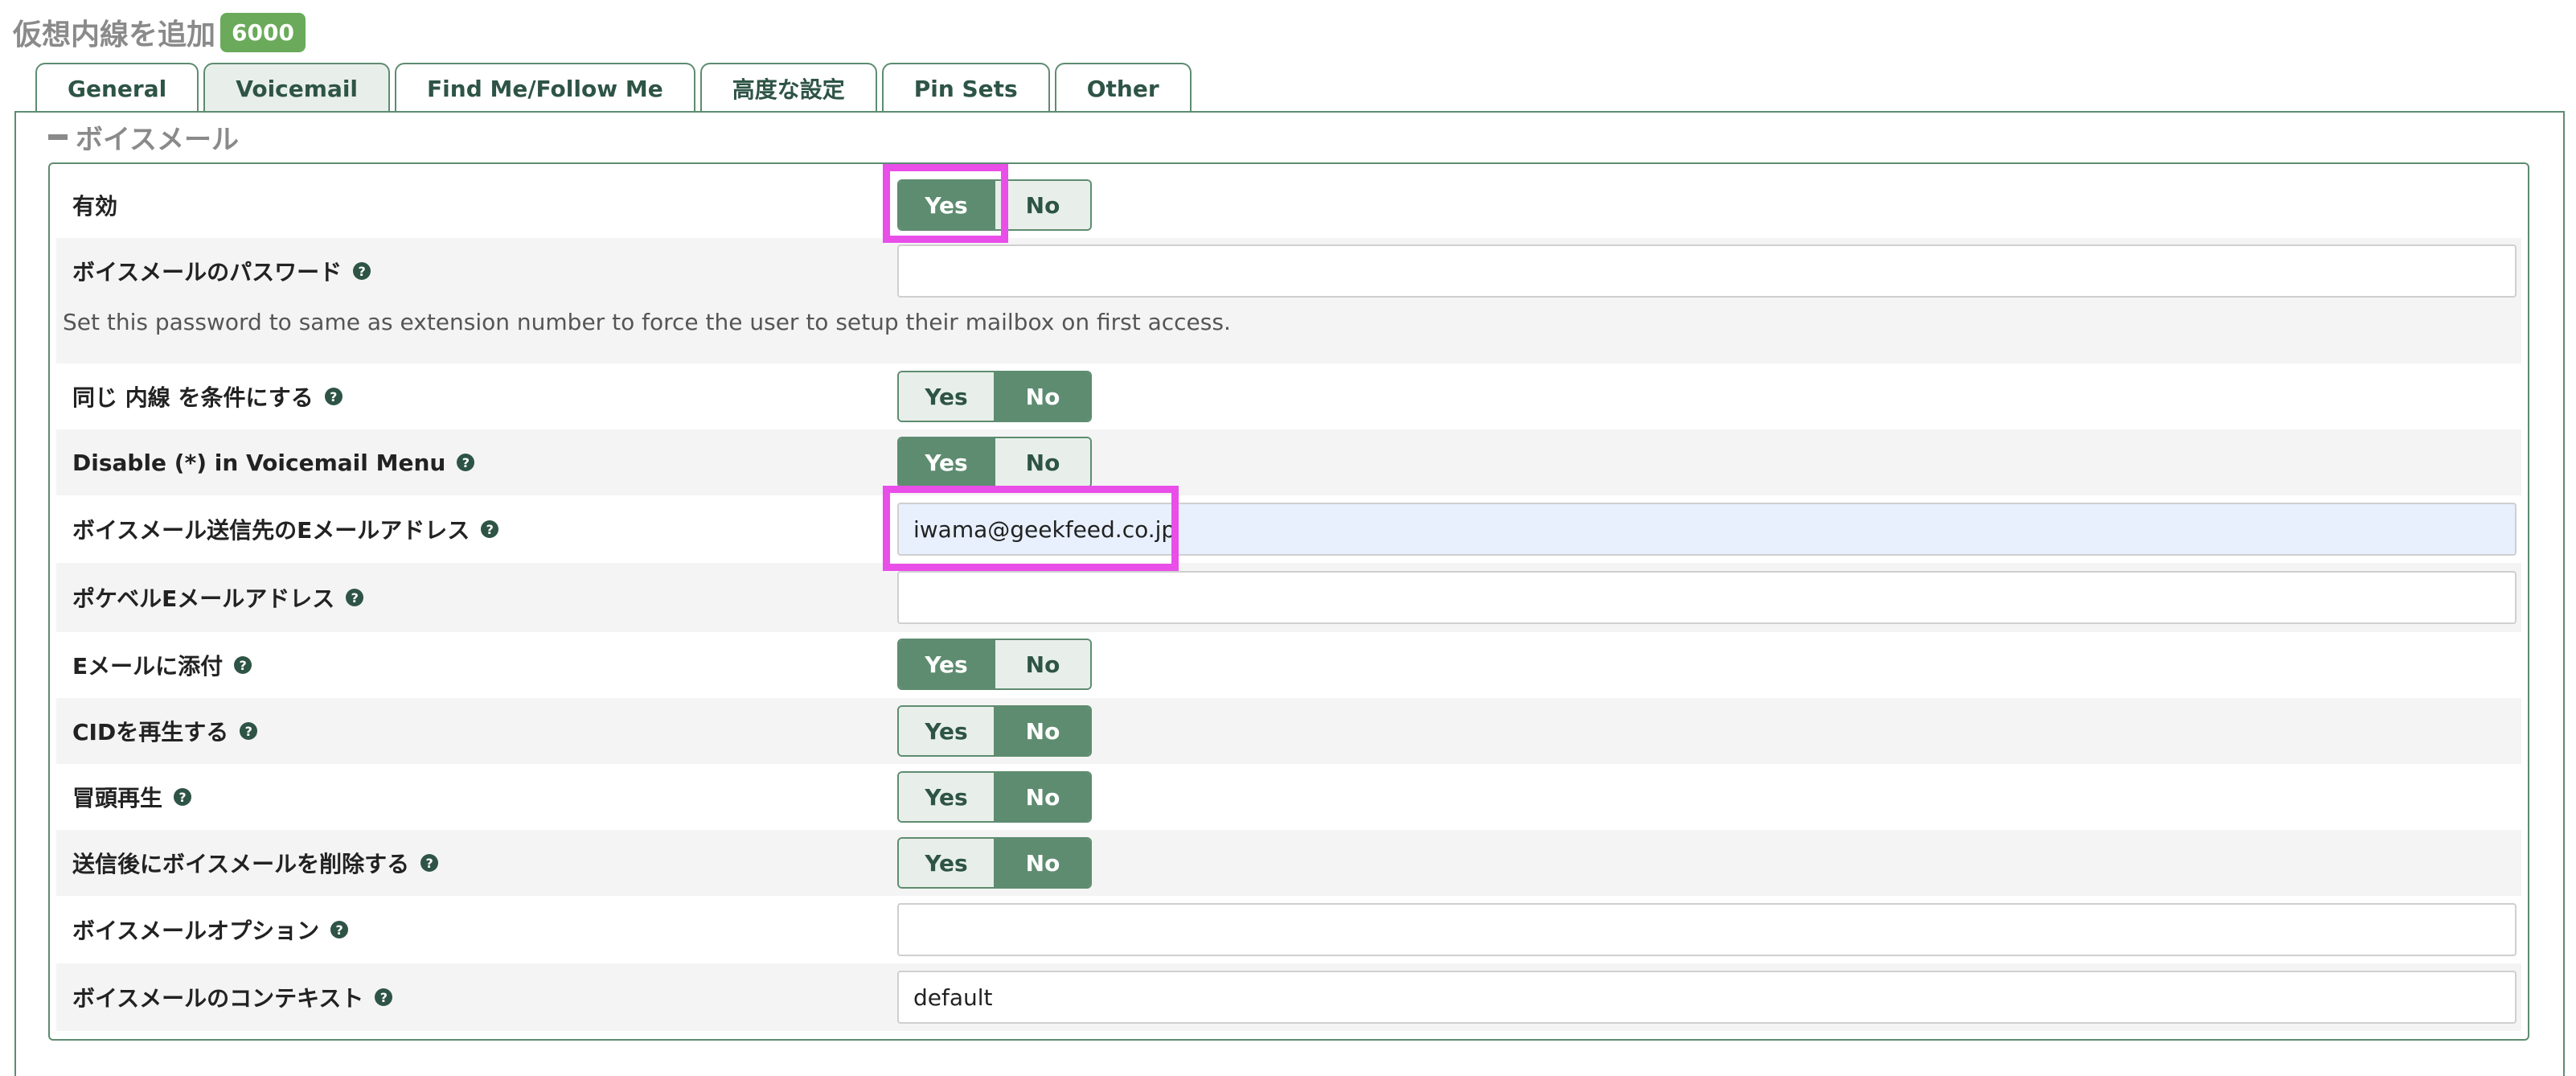 The width and height of the screenshot is (2576, 1076). I want to click on row-label: ボイスメール送信先のEメールアドレス?, so click(285, 529).